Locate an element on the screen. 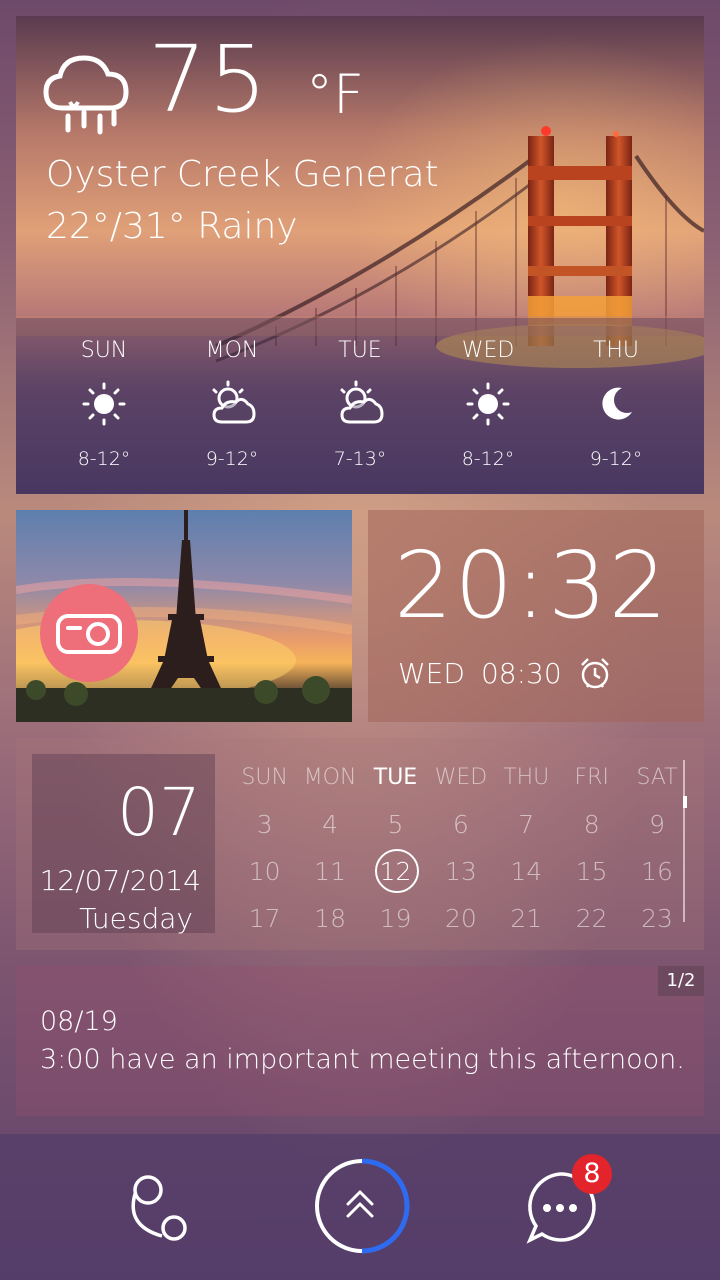 The image size is (720, 1280). calendar-day: 14 is located at coordinates (526, 871).